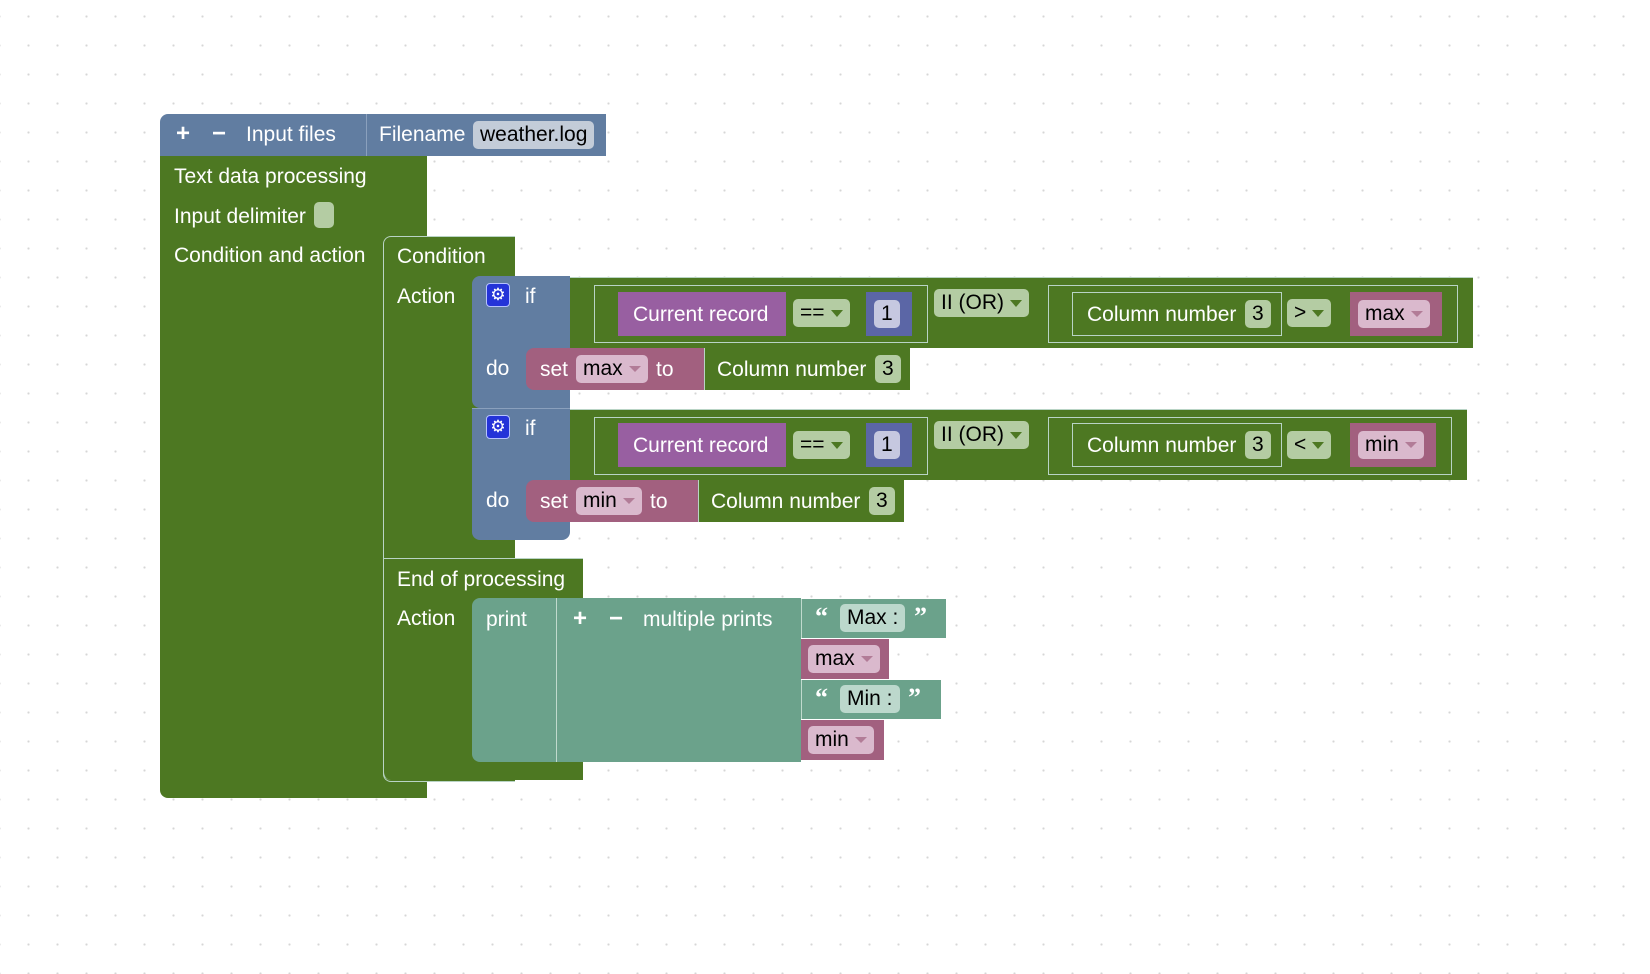 Image resolution: width=1650 pixels, height=974 pixels. I want to click on add-input-button: +, so click(183, 134).